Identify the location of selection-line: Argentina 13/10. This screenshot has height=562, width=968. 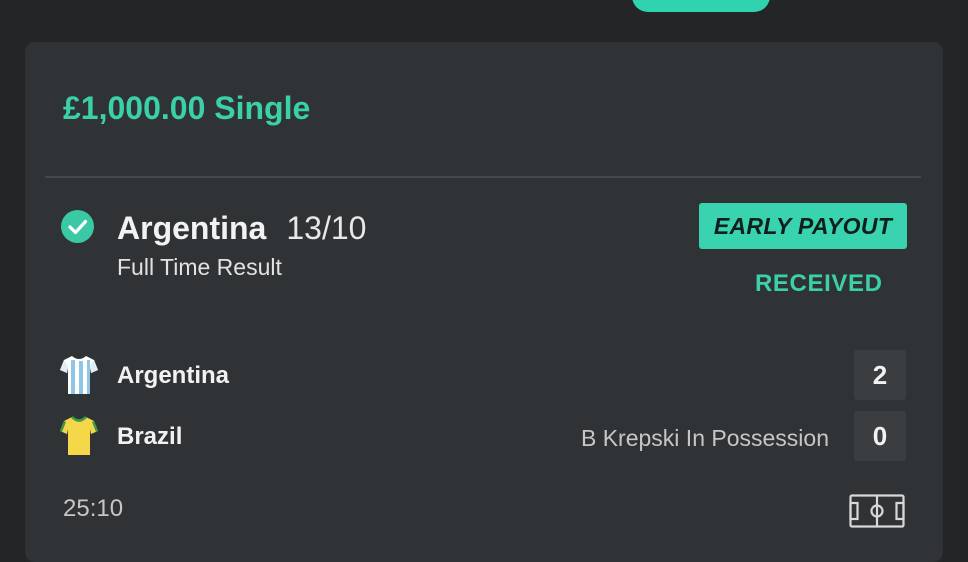
(241, 228).